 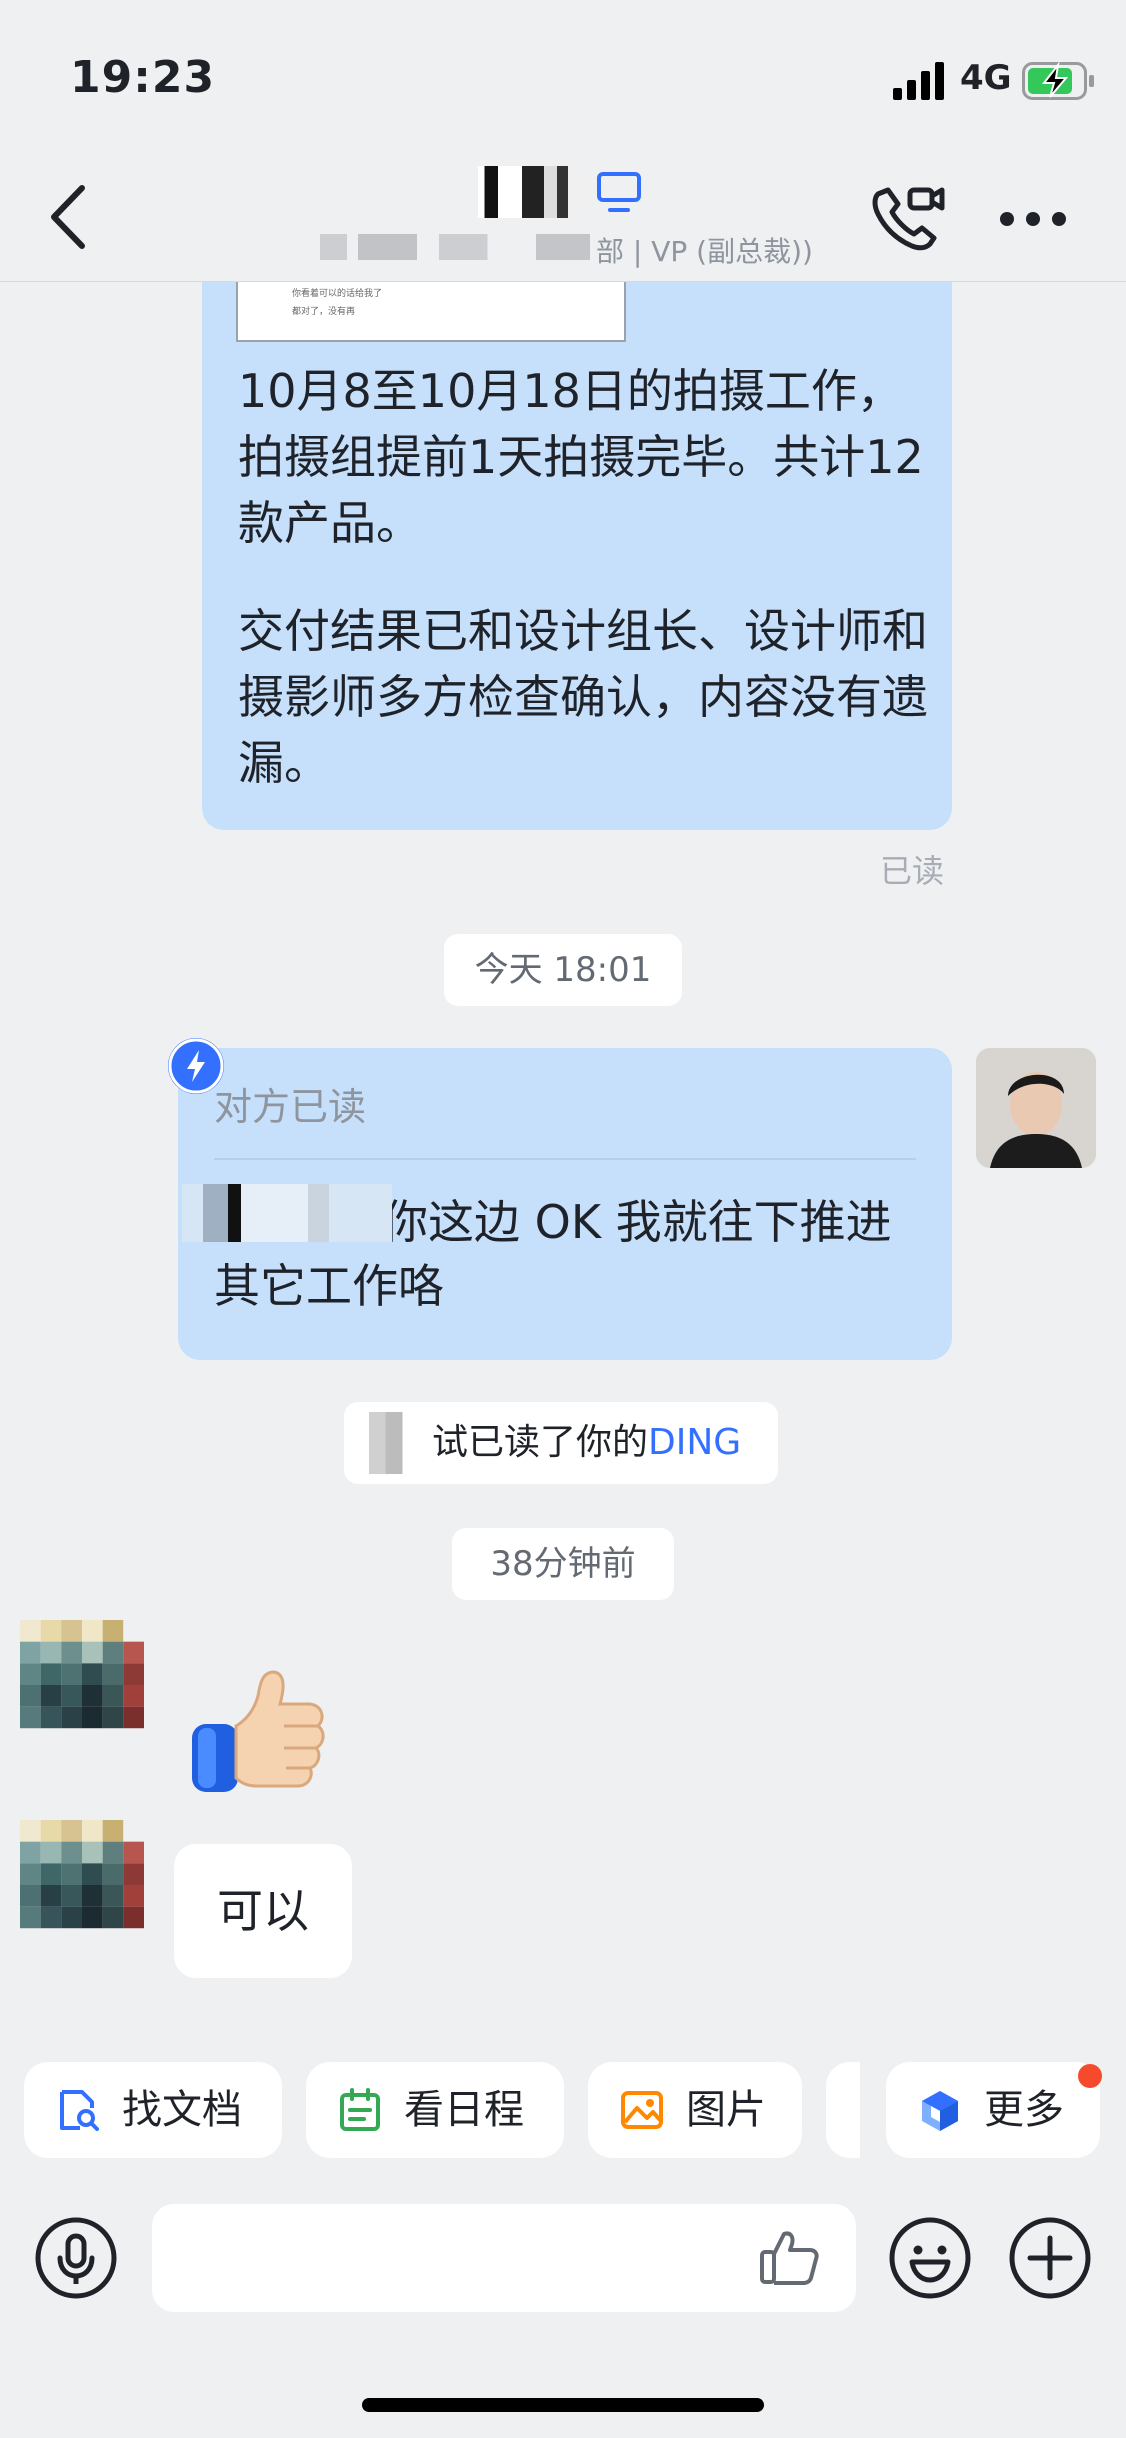 What do you see at coordinates (1090, 2076) in the screenshot?
I see `notification-dot` at bounding box center [1090, 2076].